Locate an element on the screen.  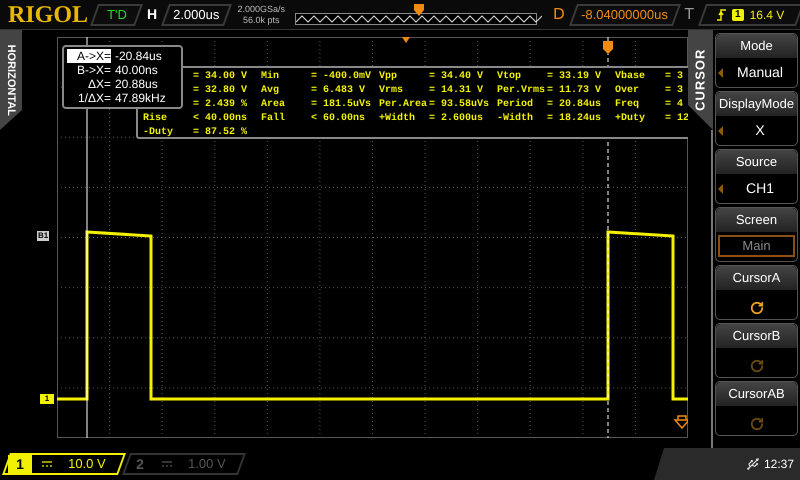
measurement-label: Over is located at coordinates (627, 91).